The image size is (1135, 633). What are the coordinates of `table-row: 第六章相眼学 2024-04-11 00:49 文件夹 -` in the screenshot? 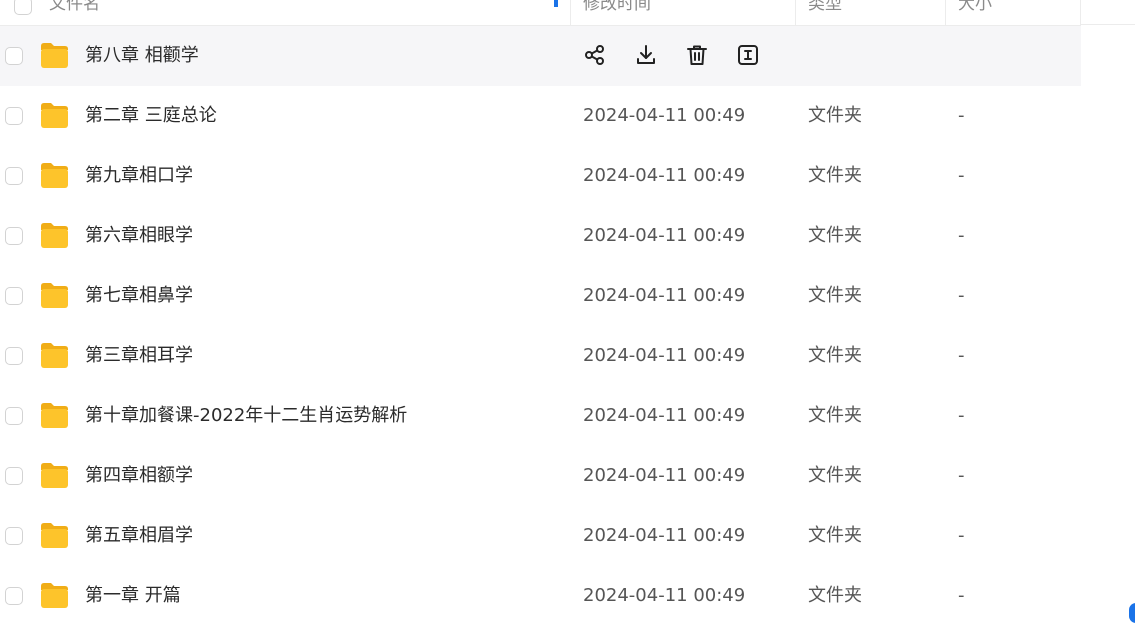 It's located at (540, 236).